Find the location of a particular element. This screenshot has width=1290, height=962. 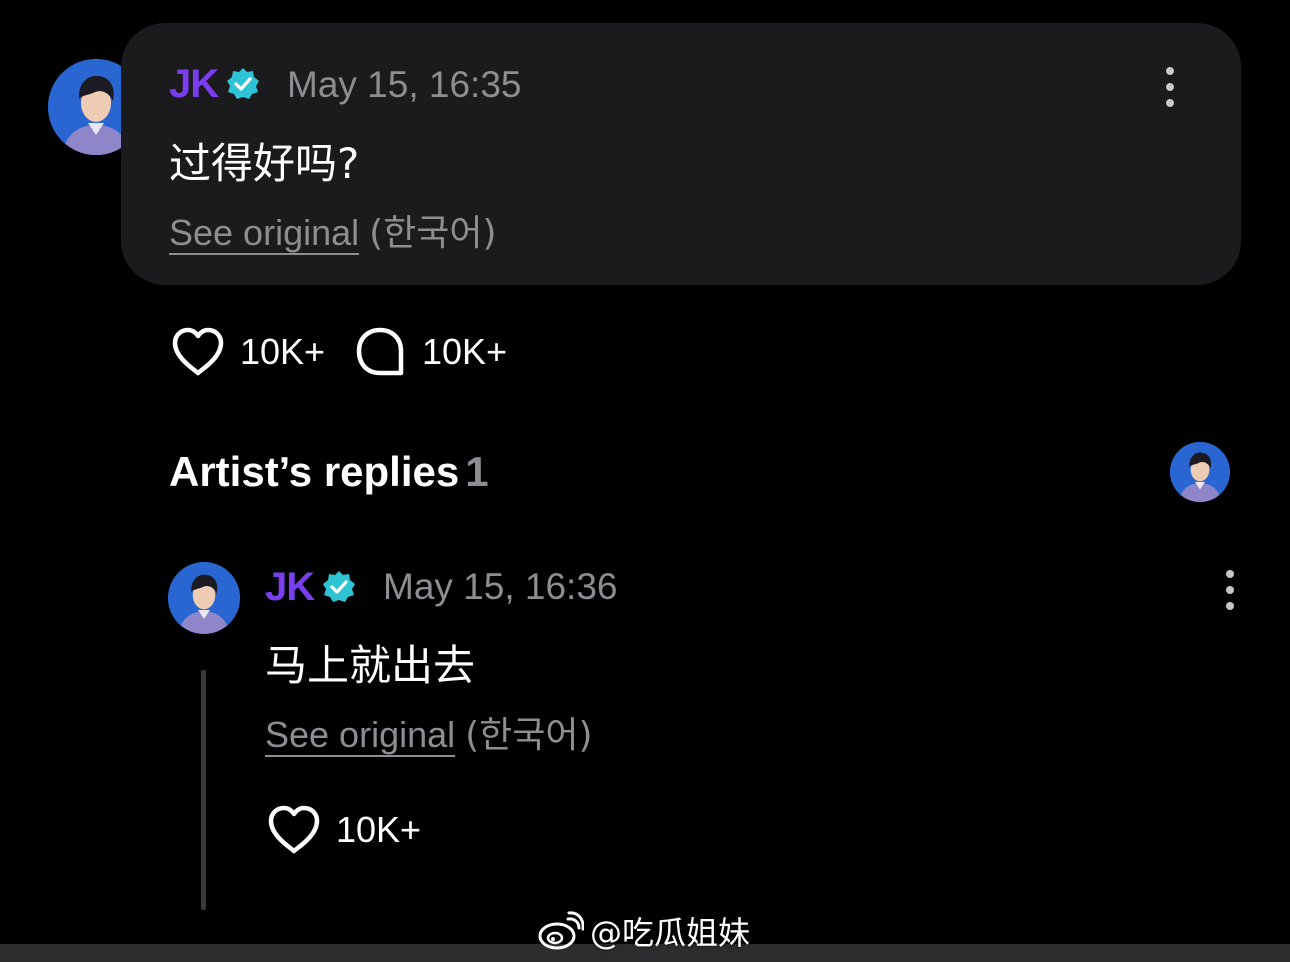

post-timestamp: May 15, 16:35 is located at coordinates (404, 84).